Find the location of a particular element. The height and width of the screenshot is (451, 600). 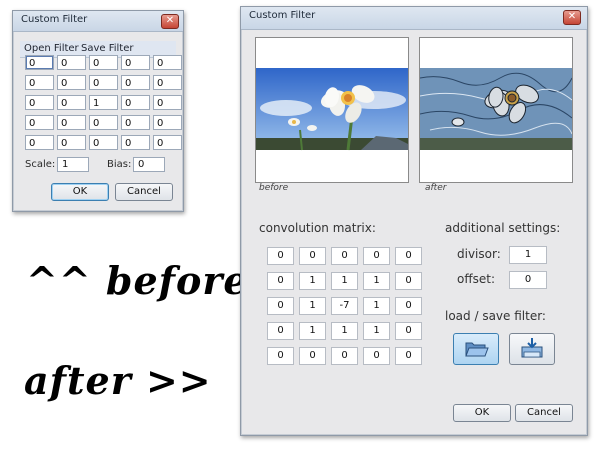

load-save-filter-label: load / save filter: is located at coordinates (495, 316).